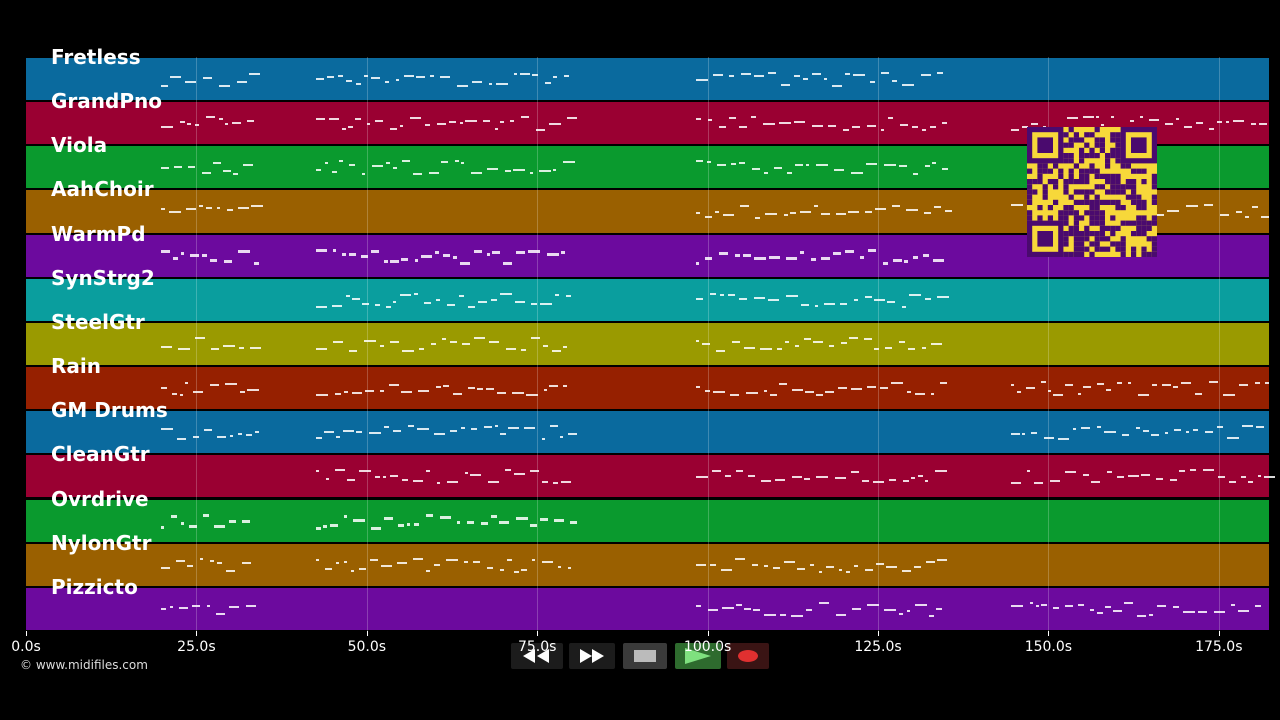 The image size is (1280, 720). Describe the element at coordinates (94, 586) in the screenshot. I see `track-name: Pizzicto` at that location.